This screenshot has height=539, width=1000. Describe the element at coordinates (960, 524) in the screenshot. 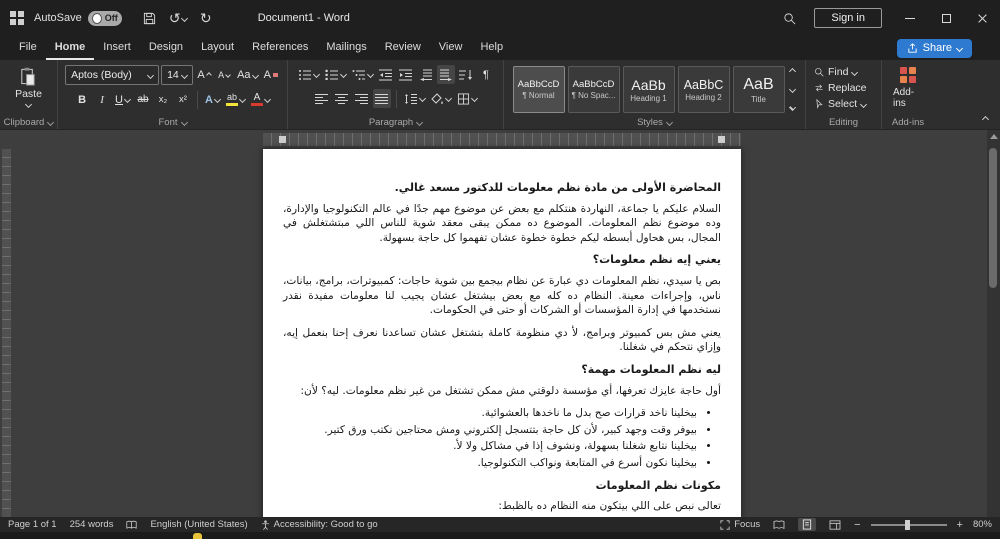

I see `zoom-in-button: +` at that location.